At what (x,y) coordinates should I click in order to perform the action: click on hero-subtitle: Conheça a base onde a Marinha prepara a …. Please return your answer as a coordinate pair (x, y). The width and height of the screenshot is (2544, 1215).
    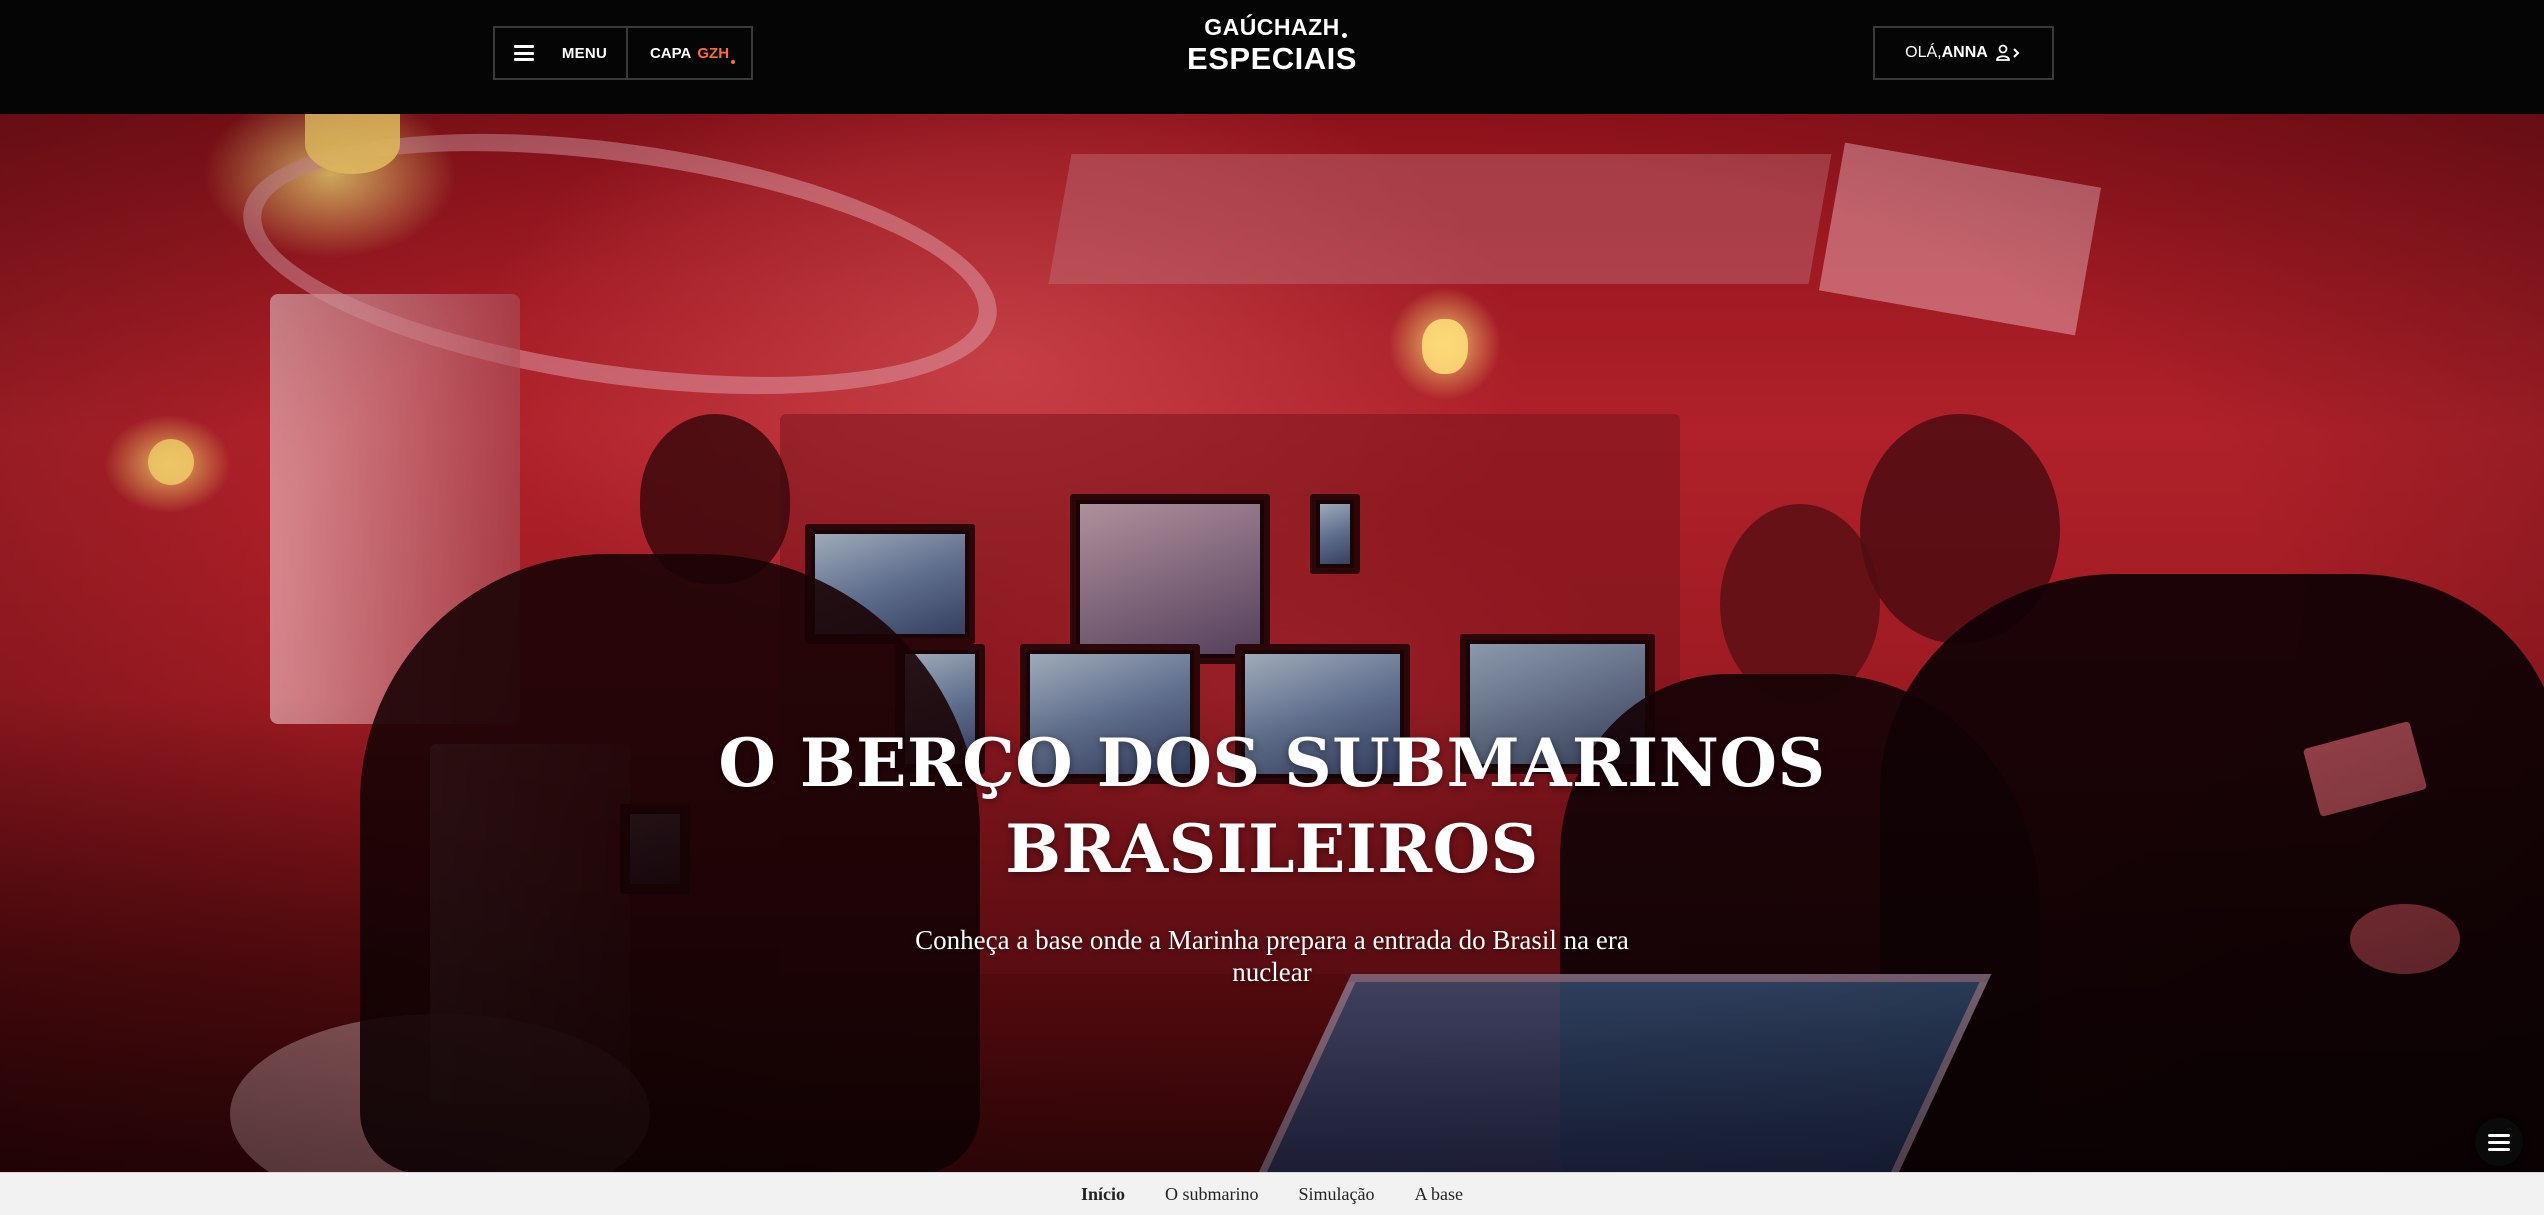
    Looking at the image, I should click on (1272, 956).